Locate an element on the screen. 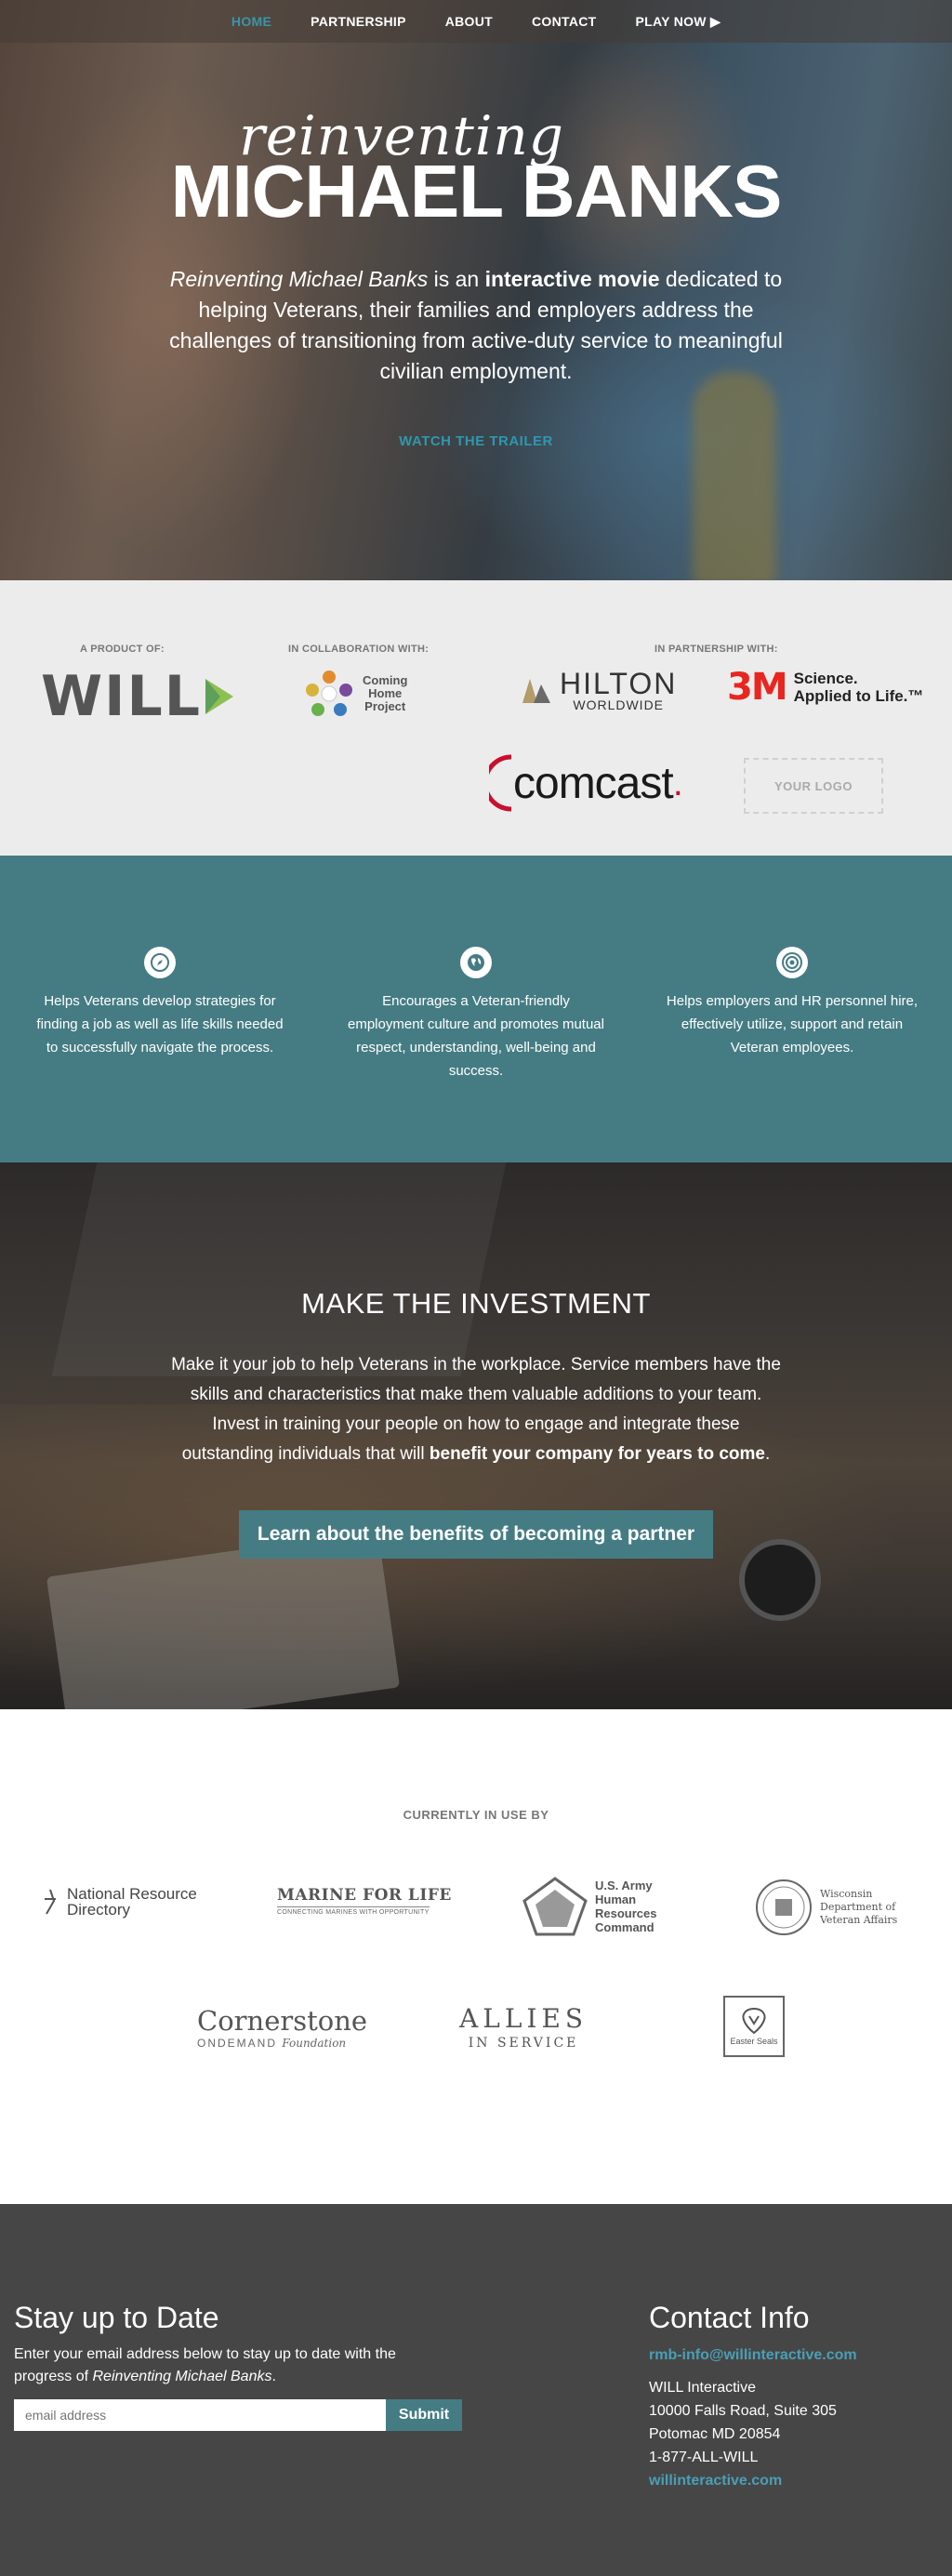 The width and height of the screenshot is (952, 2576). nav-about: ABOUT is located at coordinates (469, 21).